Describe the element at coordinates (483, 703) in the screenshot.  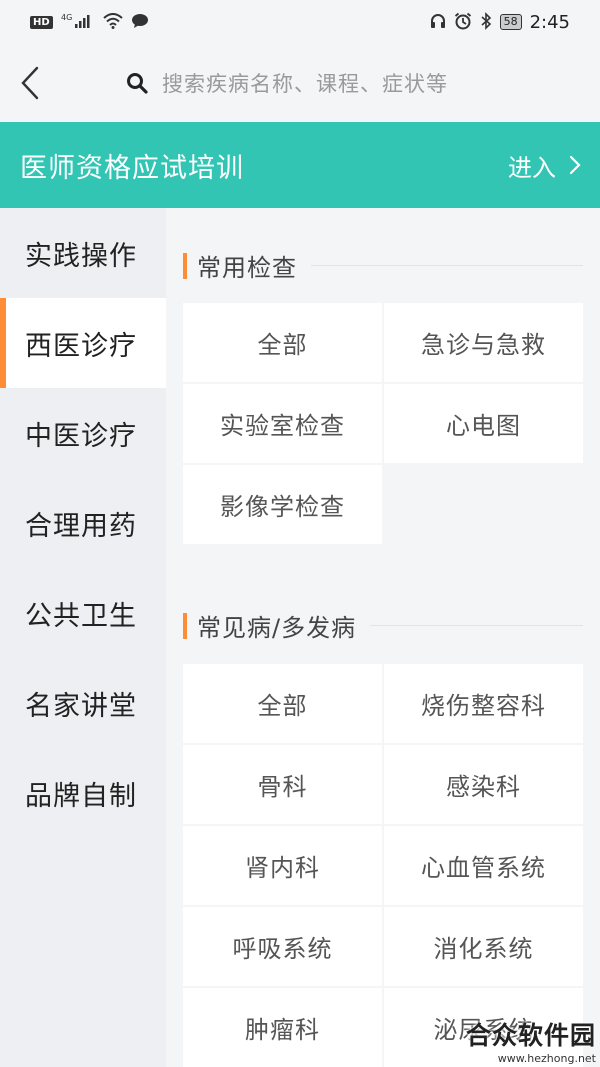
I see `grid-item: 烧伤整容科` at that location.